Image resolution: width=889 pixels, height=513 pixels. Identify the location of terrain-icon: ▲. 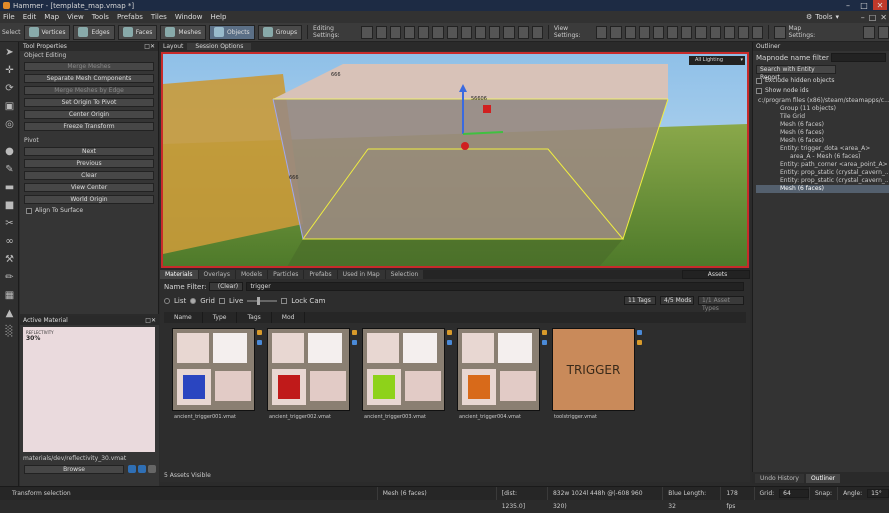
(9, 313).